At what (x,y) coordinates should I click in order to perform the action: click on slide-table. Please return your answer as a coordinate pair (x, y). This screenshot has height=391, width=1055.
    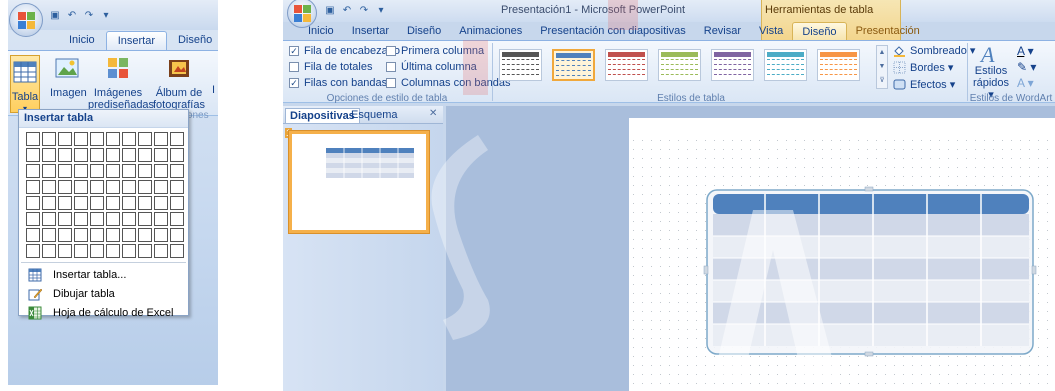
    Looking at the image, I should click on (879, 273).